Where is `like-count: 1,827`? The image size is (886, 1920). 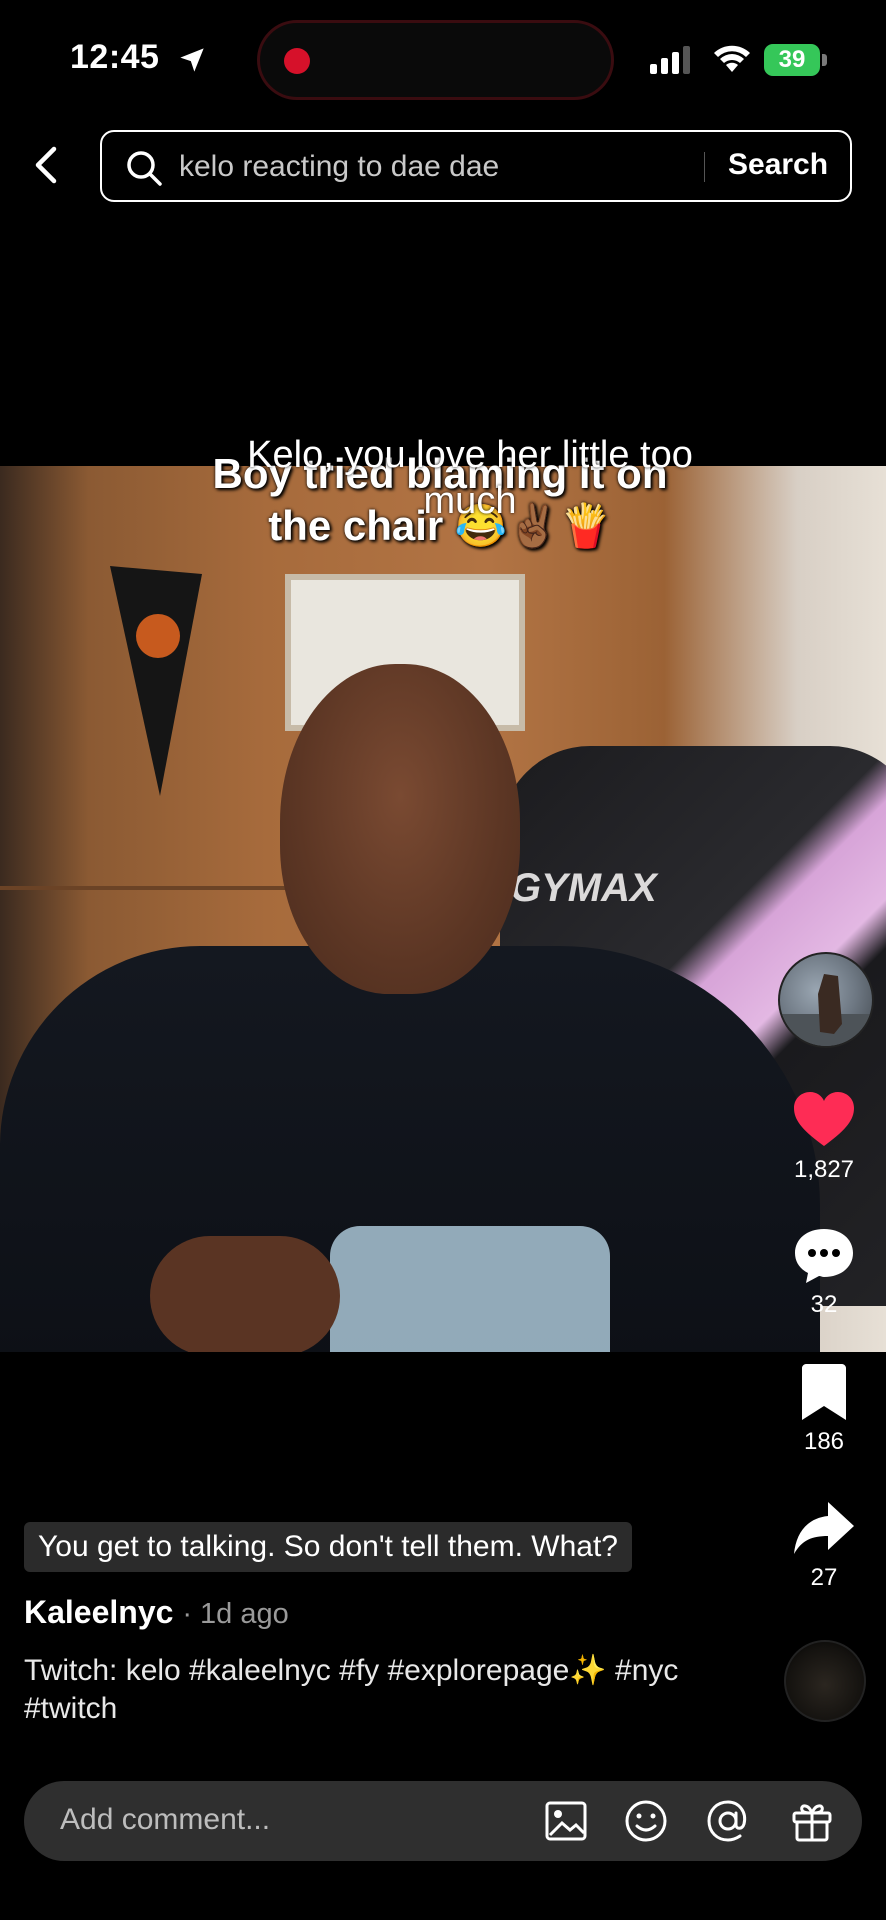 like-count: 1,827 is located at coordinates (824, 1169).